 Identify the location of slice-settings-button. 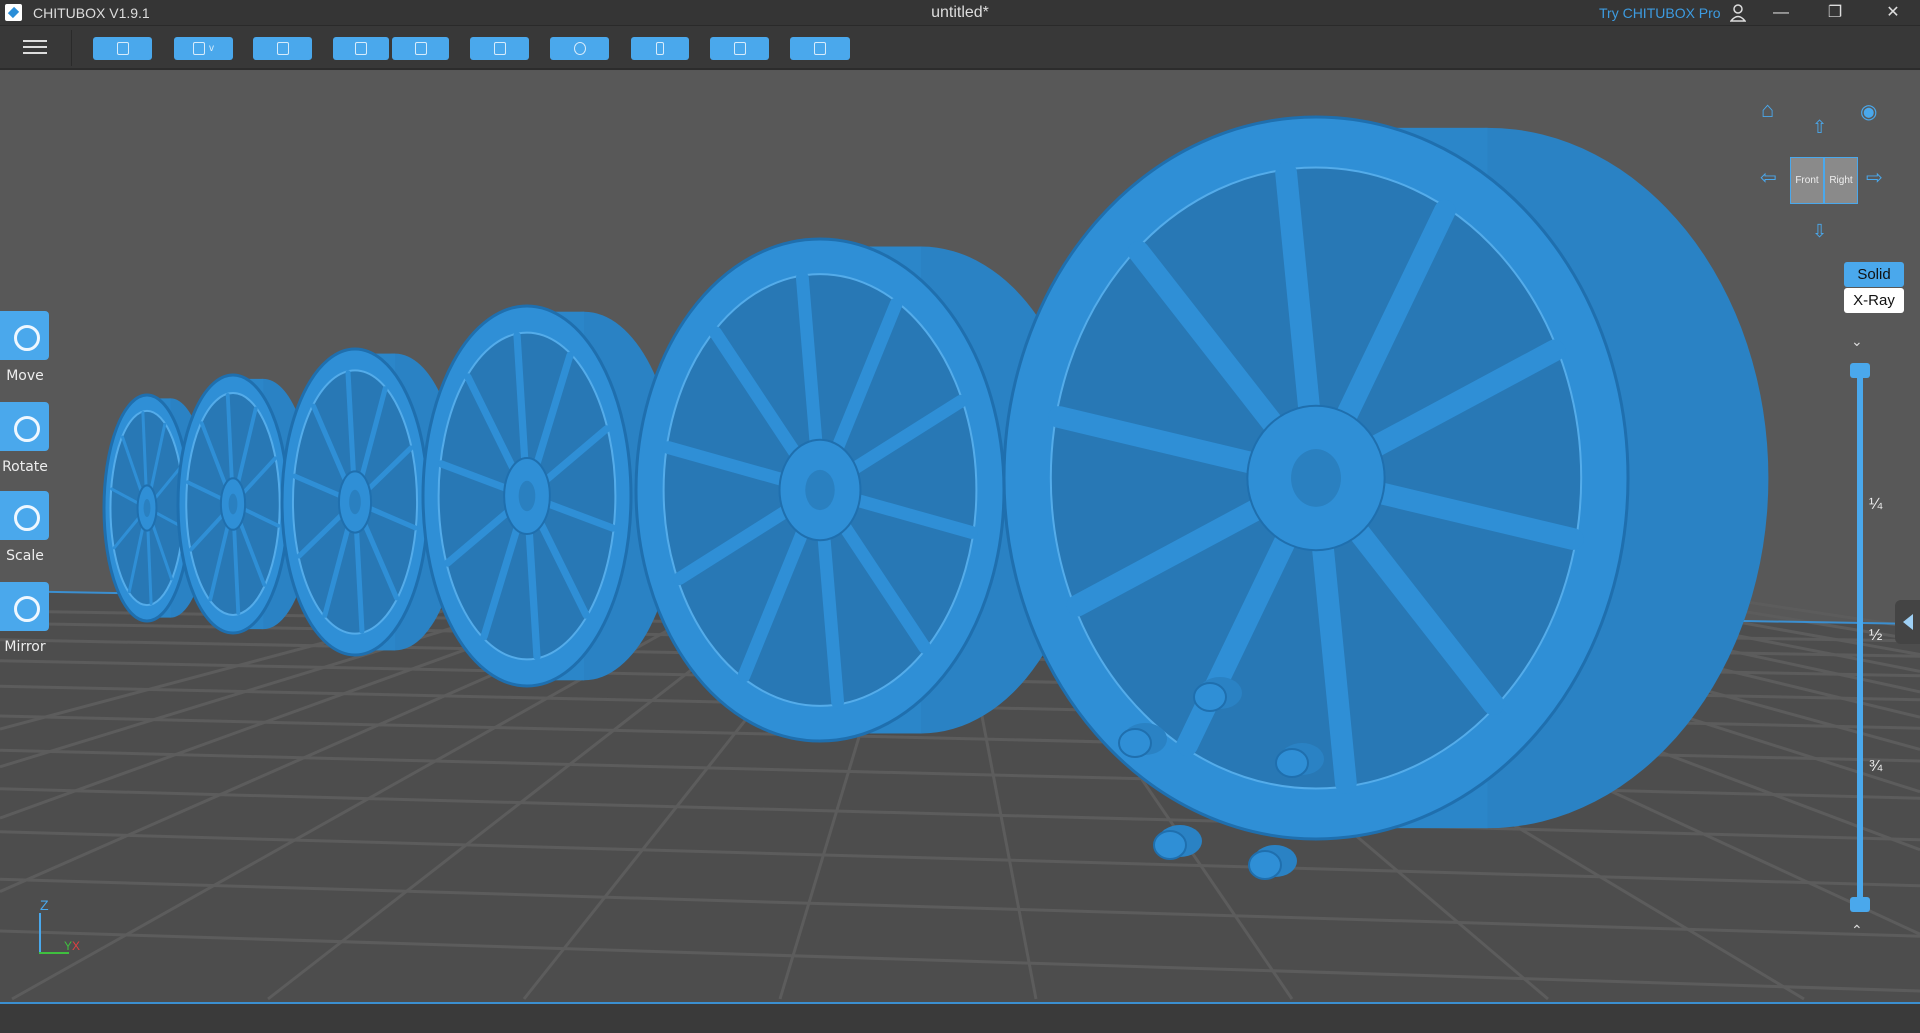
(499, 48).